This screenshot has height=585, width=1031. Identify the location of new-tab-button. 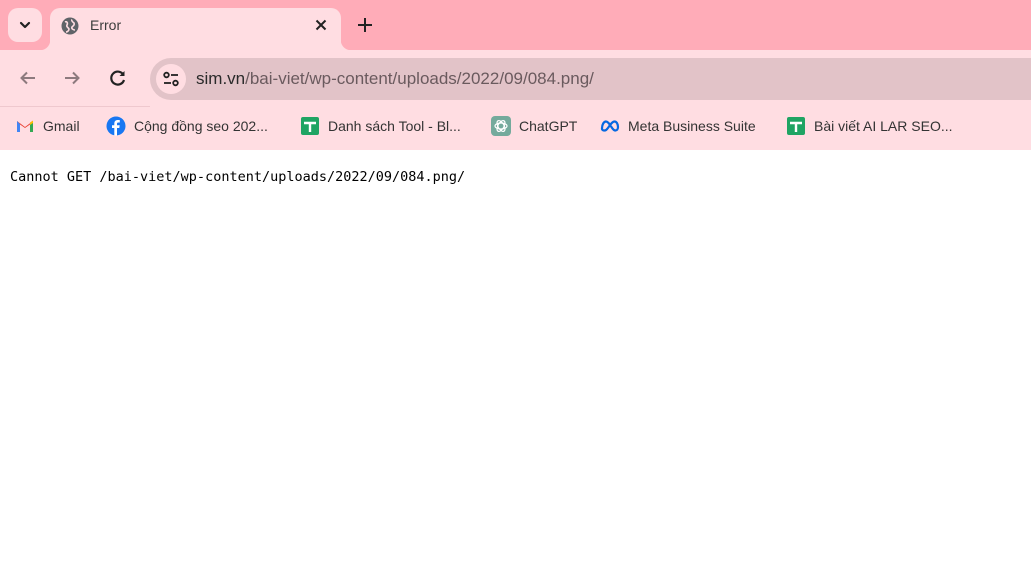
(365, 25).